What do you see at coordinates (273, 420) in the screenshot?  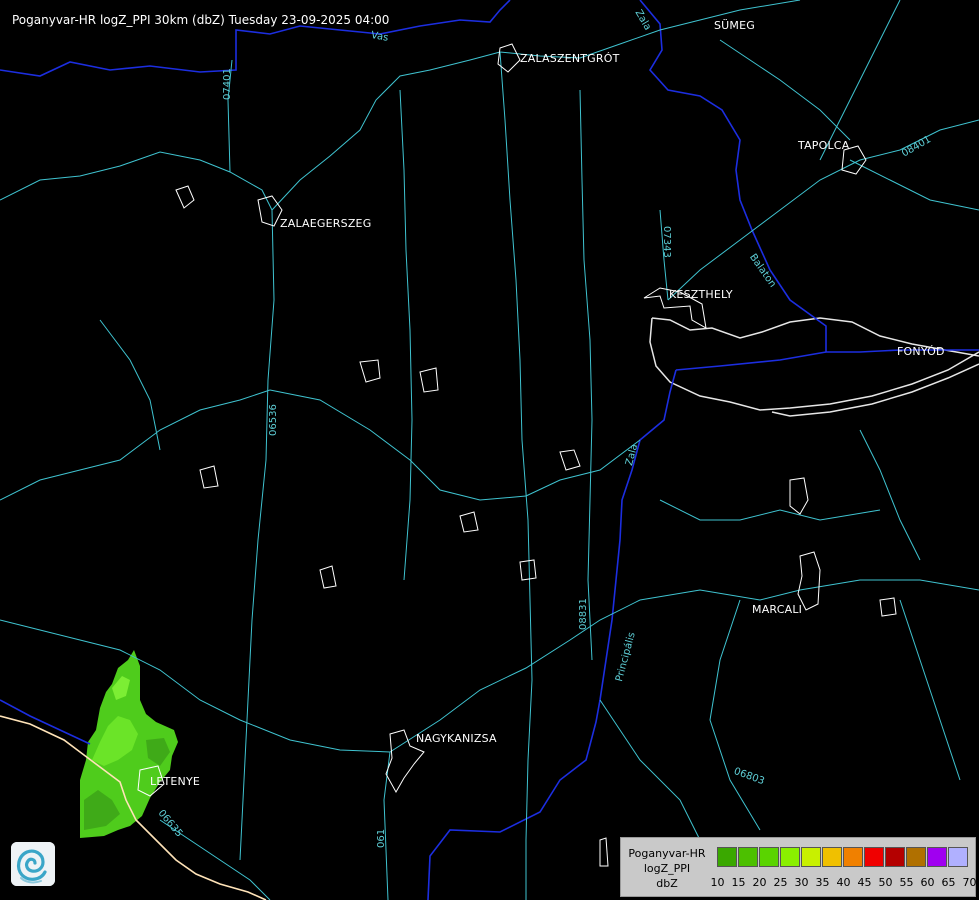 I see `road-label: 06536` at bounding box center [273, 420].